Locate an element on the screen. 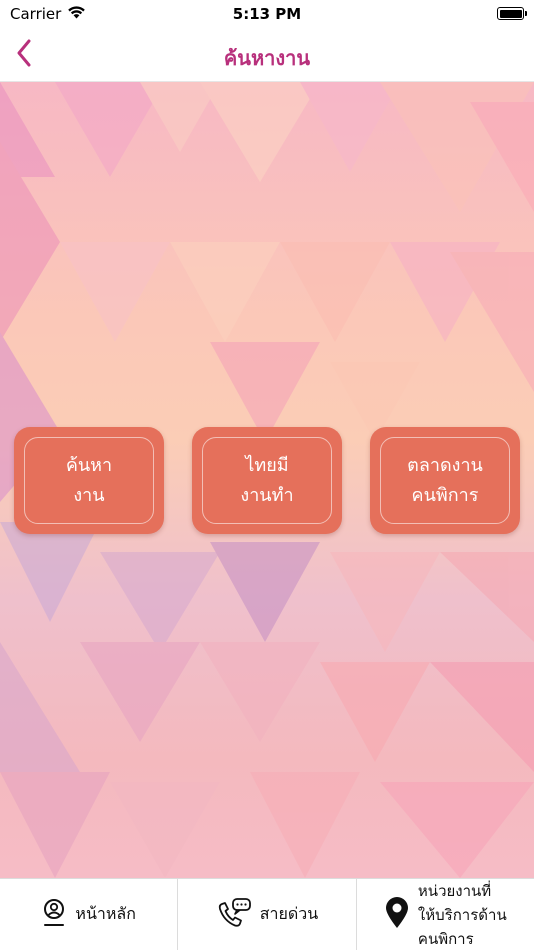 This screenshot has height=950, width=534. menu-tile-label-line1: ค้นหา is located at coordinates (89, 465).